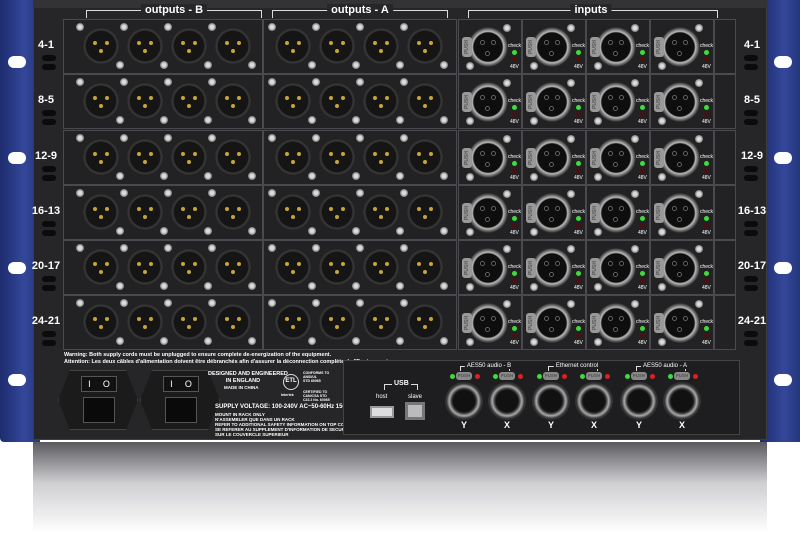 This screenshot has height=533, width=800. Describe the element at coordinates (415, 411) in the screenshot. I see `usb-slave-port` at that location.